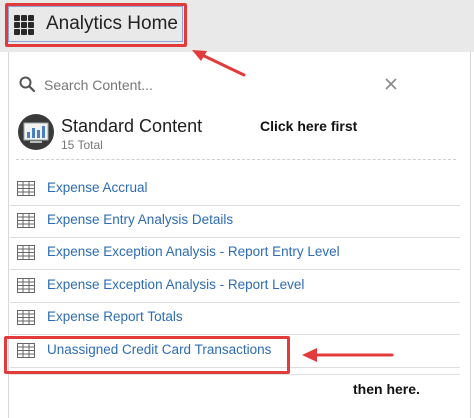 The width and height of the screenshot is (474, 418). Describe the element at coordinates (348, 355) in the screenshot. I see `arrow-to-unassigned` at that location.